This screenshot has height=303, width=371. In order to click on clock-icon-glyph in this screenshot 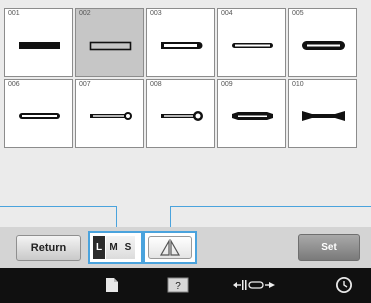, I will do `click(344, 285)`.